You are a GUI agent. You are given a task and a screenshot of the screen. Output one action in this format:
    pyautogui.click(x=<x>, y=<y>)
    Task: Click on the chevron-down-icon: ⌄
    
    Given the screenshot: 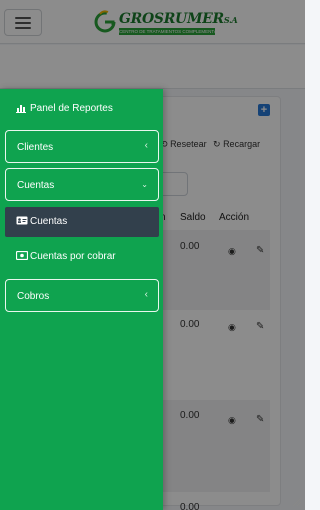 What is the action you would take?
    pyautogui.click(x=144, y=184)
    